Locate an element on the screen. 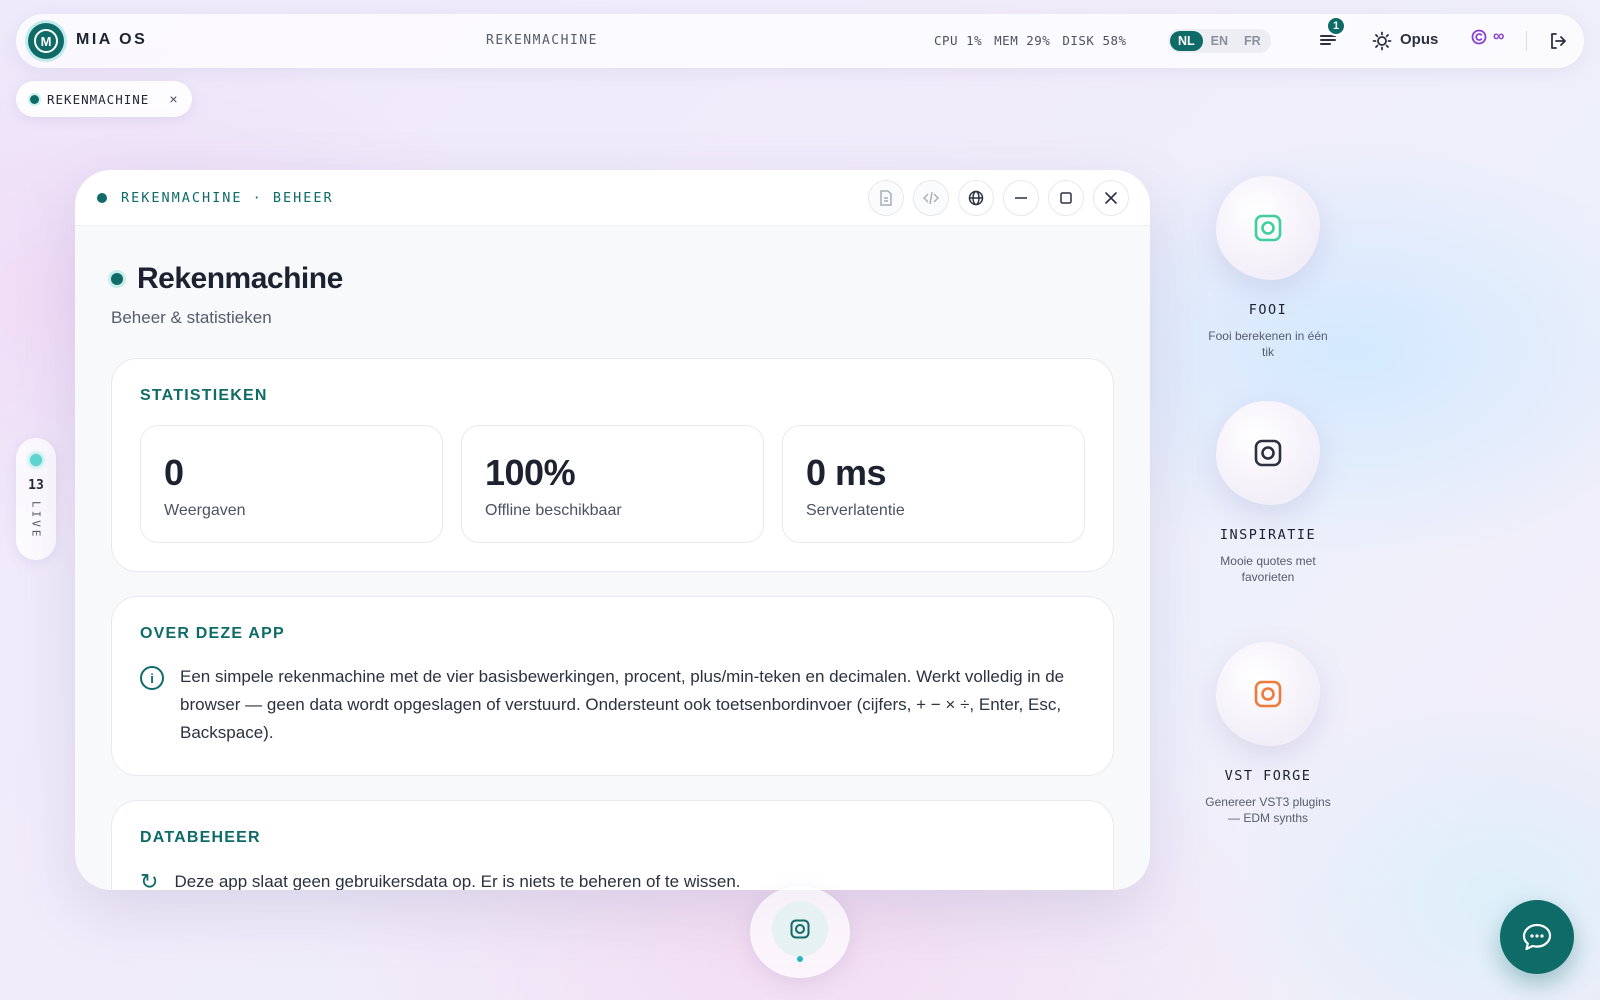  live-indicator: 13 LIVE is located at coordinates (36, 499).